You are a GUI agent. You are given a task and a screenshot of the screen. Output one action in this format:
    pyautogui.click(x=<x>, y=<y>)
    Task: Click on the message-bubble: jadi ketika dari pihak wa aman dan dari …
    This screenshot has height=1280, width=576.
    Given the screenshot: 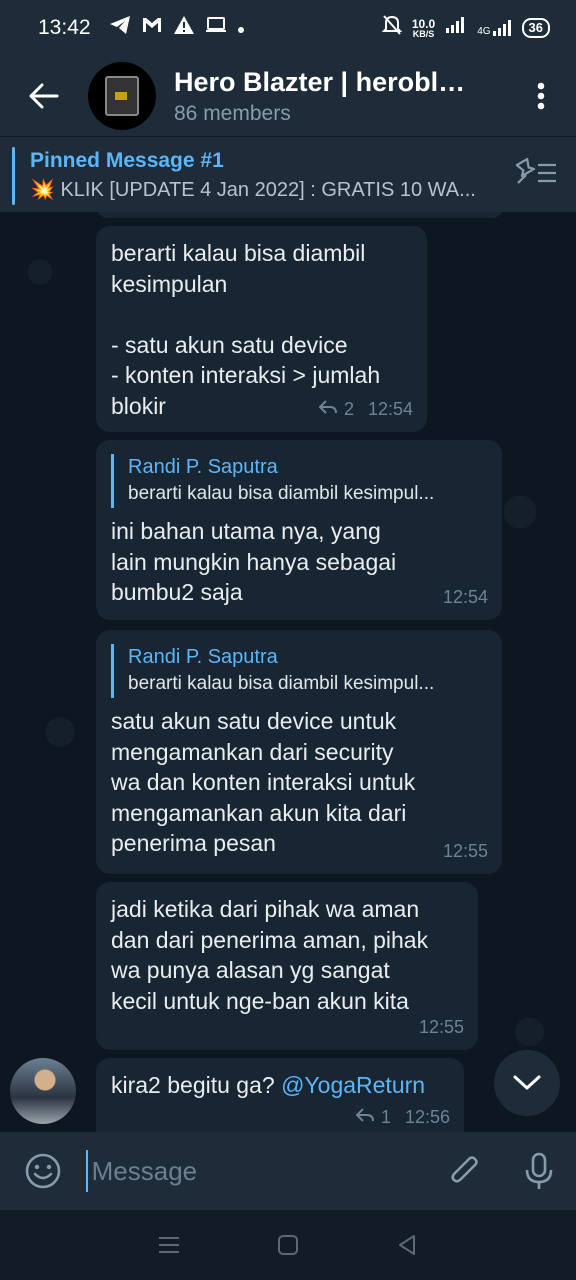 What is the action you would take?
    pyautogui.click(x=287, y=966)
    